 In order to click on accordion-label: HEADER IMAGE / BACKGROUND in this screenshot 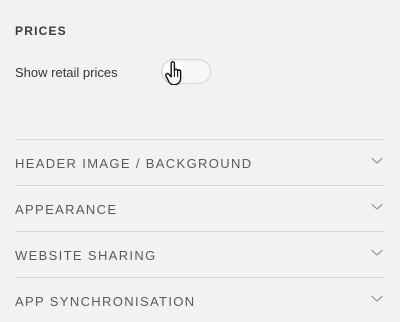, I will do `click(134, 163)`.